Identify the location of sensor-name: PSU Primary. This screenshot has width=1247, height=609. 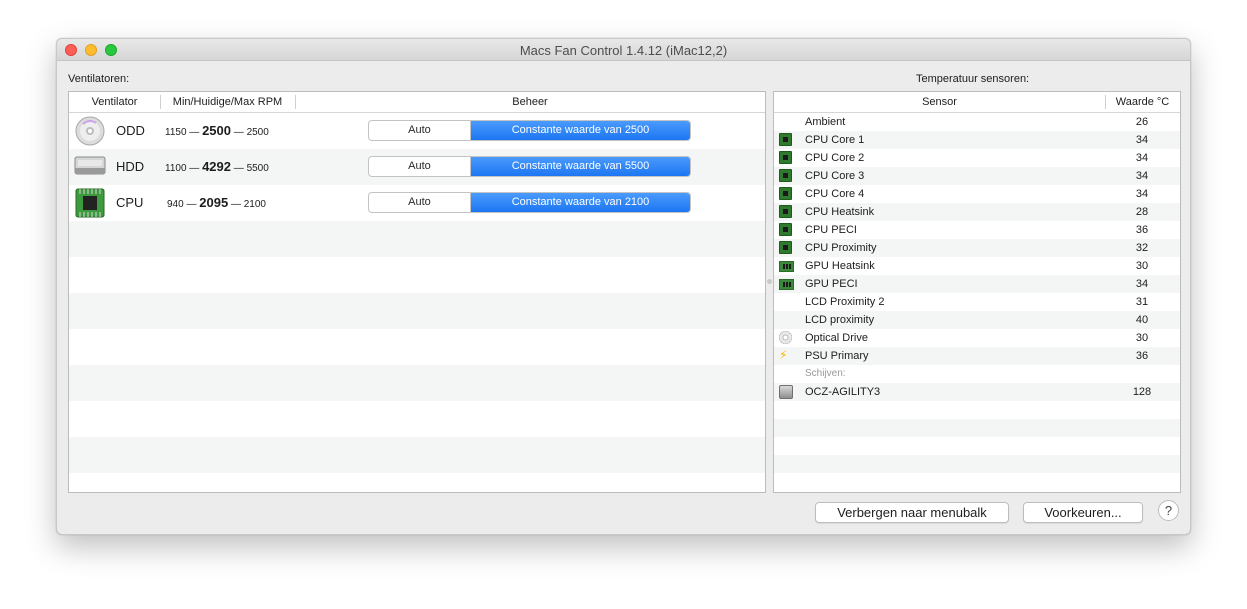
(837, 356).